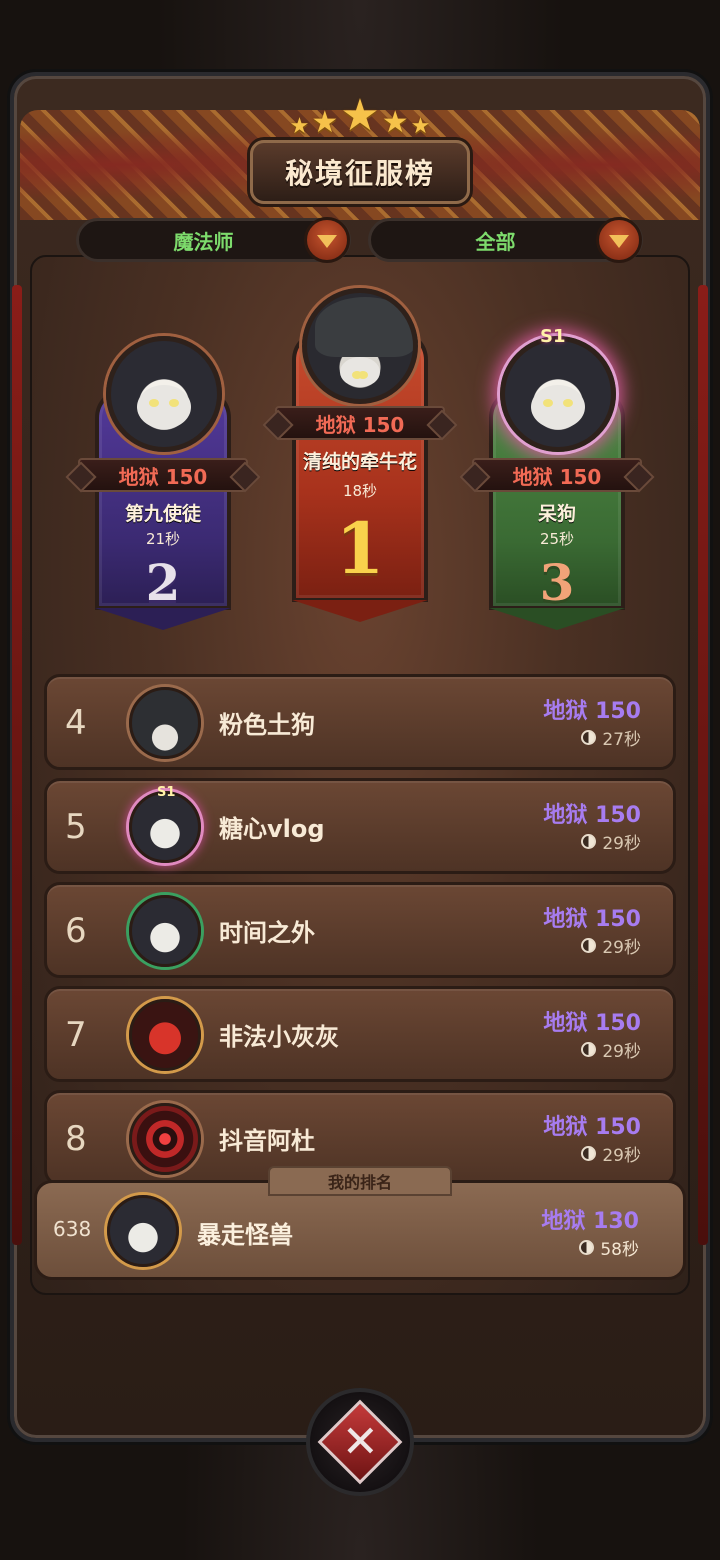 The width and height of the screenshot is (720, 1560). What do you see at coordinates (619, 1250) in the screenshot?
I see `my-time-value: 58秒` at bounding box center [619, 1250].